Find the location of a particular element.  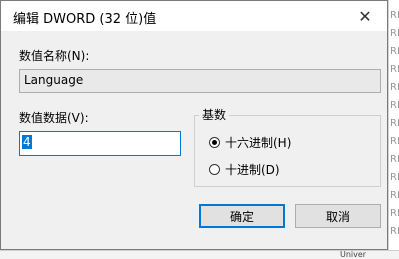

close-icon: ✕ is located at coordinates (365, 16).